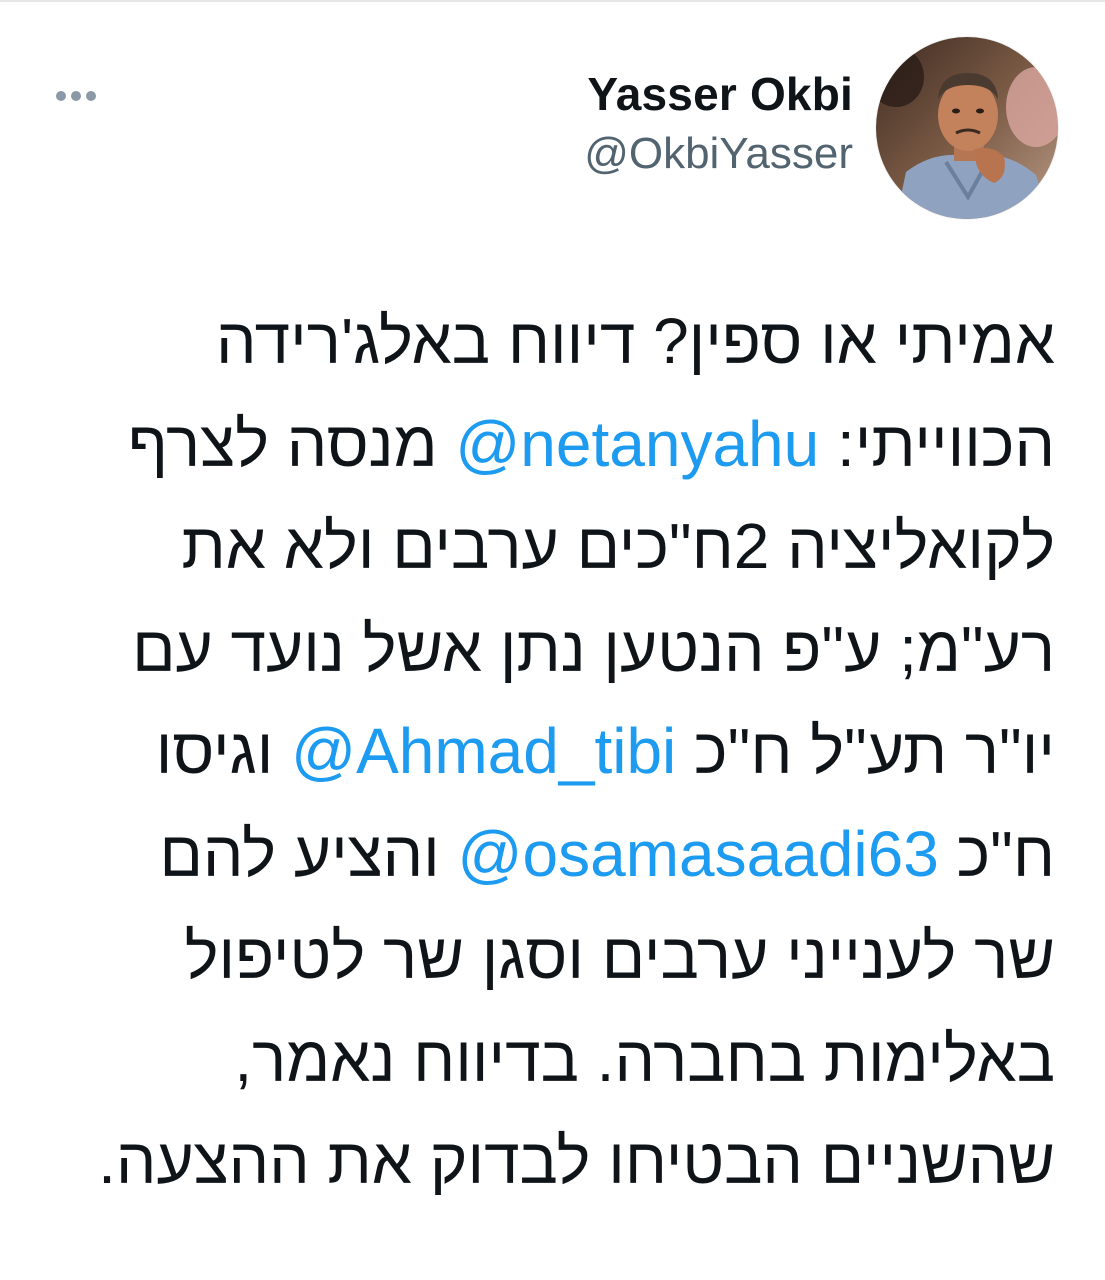 This screenshot has width=1105, height=1280. What do you see at coordinates (996, 853) in the screenshot?
I see `tweet-line-text: ח"כ` at bounding box center [996, 853].